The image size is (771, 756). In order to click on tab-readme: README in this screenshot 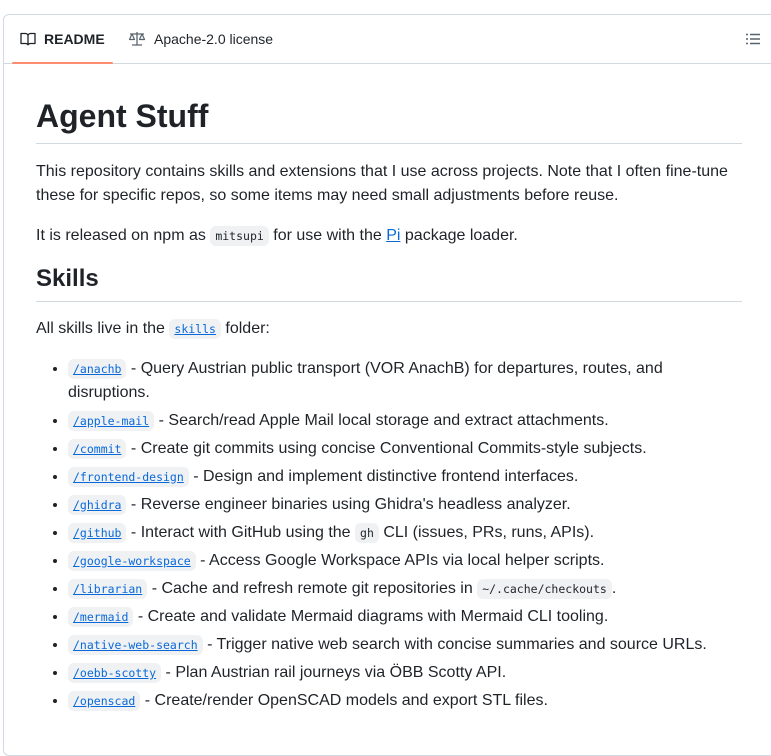, I will do `click(62, 39)`.